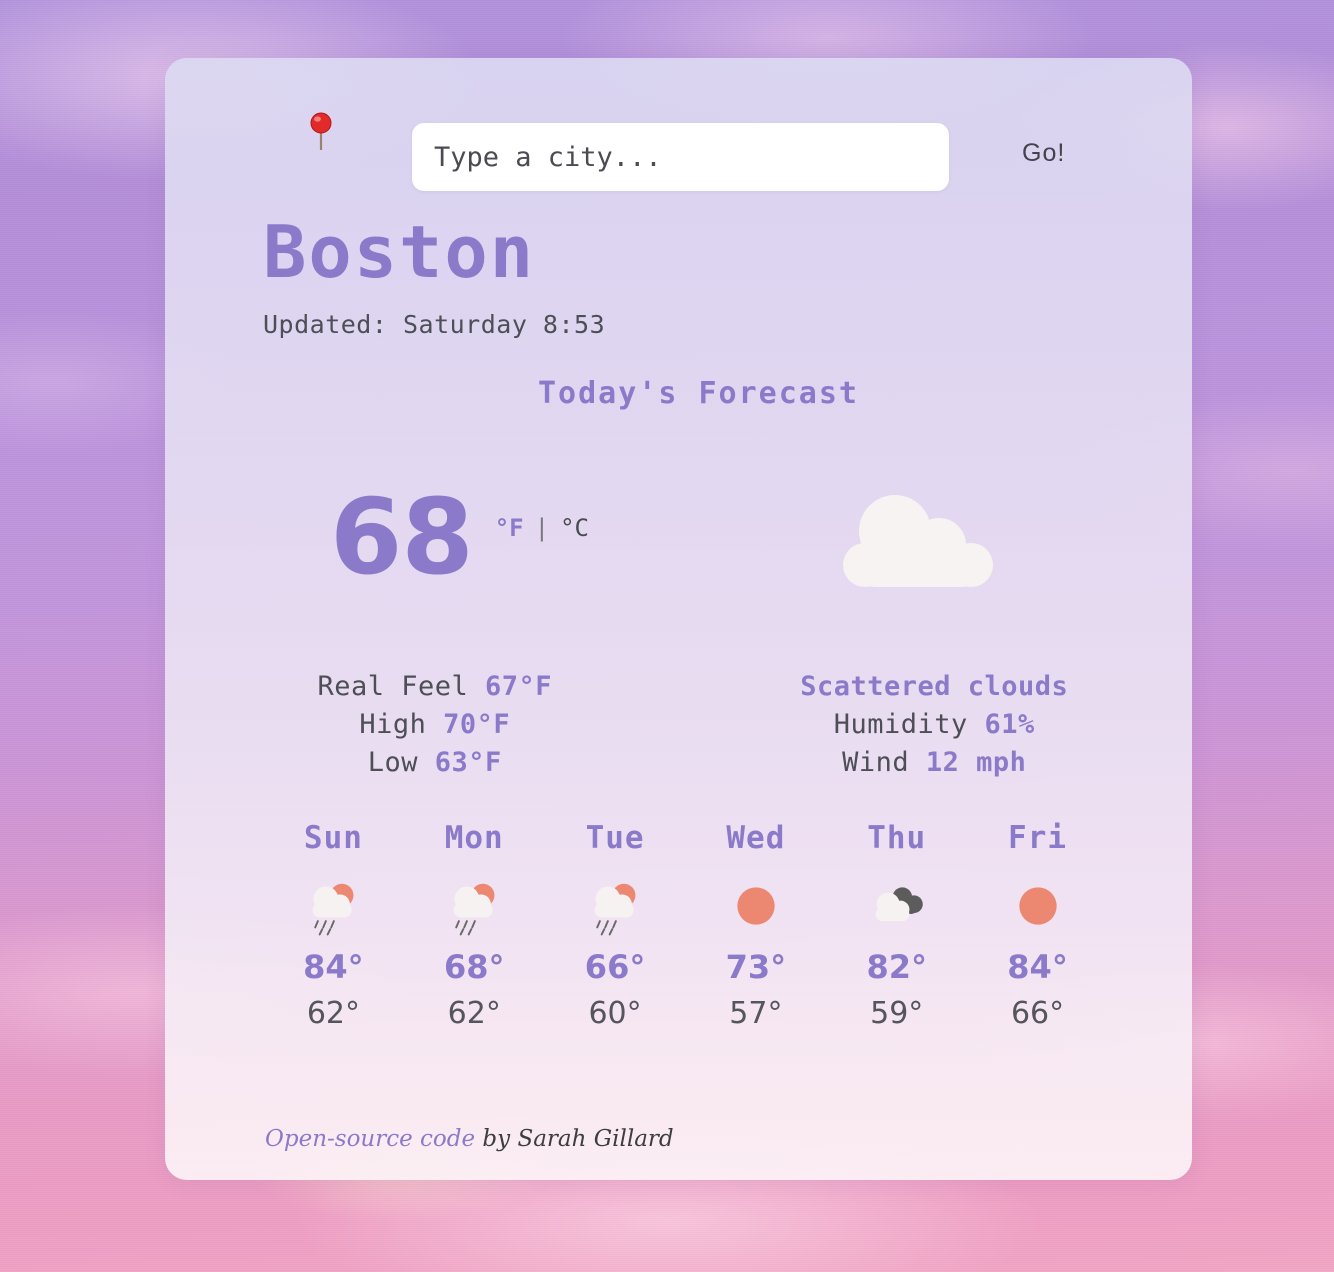  Describe the element at coordinates (756, 838) in the screenshot. I see `forecast-day-label: Wed` at that location.